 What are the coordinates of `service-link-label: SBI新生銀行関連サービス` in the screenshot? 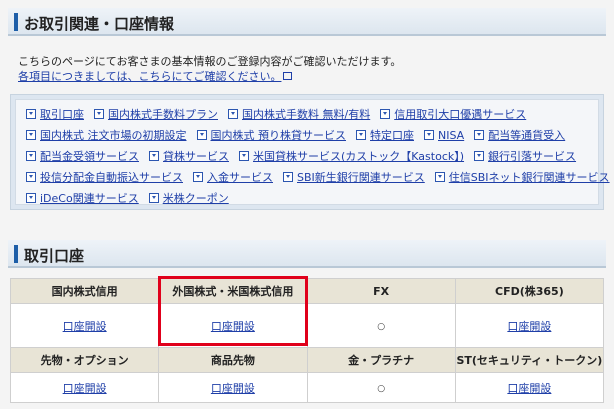 It's located at (361, 177).